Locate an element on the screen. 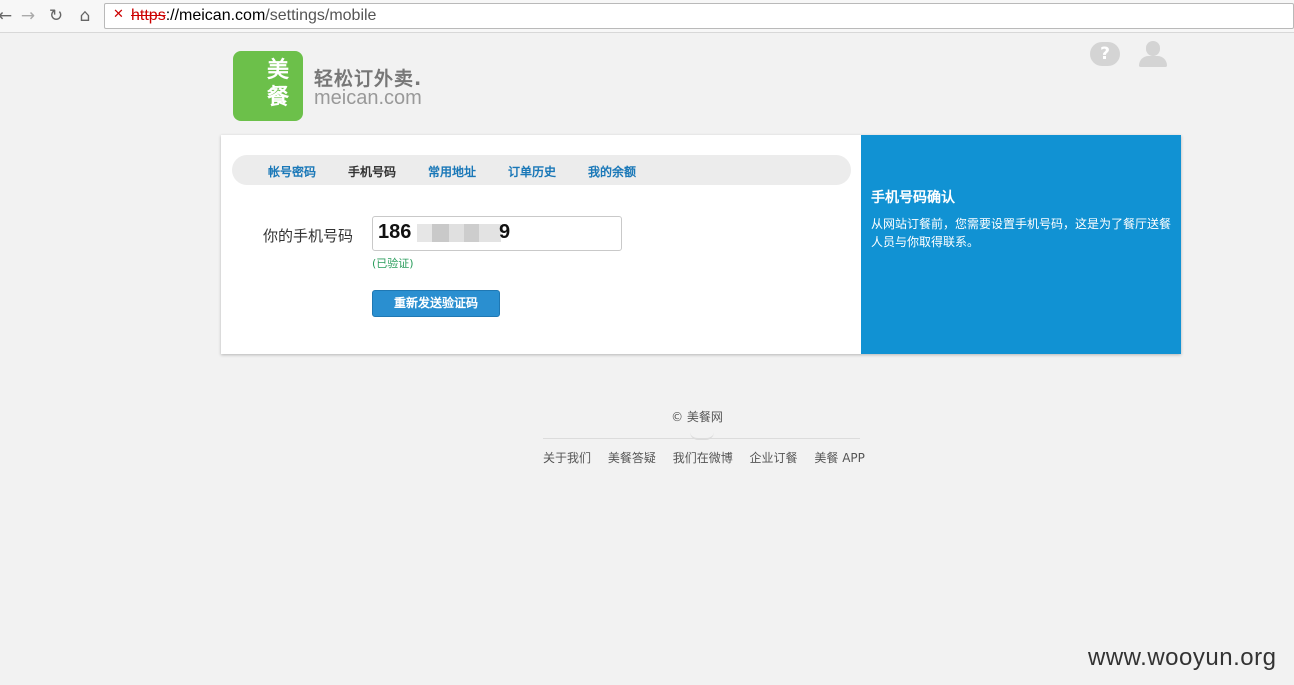 The height and width of the screenshot is (685, 1294). url-host: ://meican.com is located at coordinates (215, 15).